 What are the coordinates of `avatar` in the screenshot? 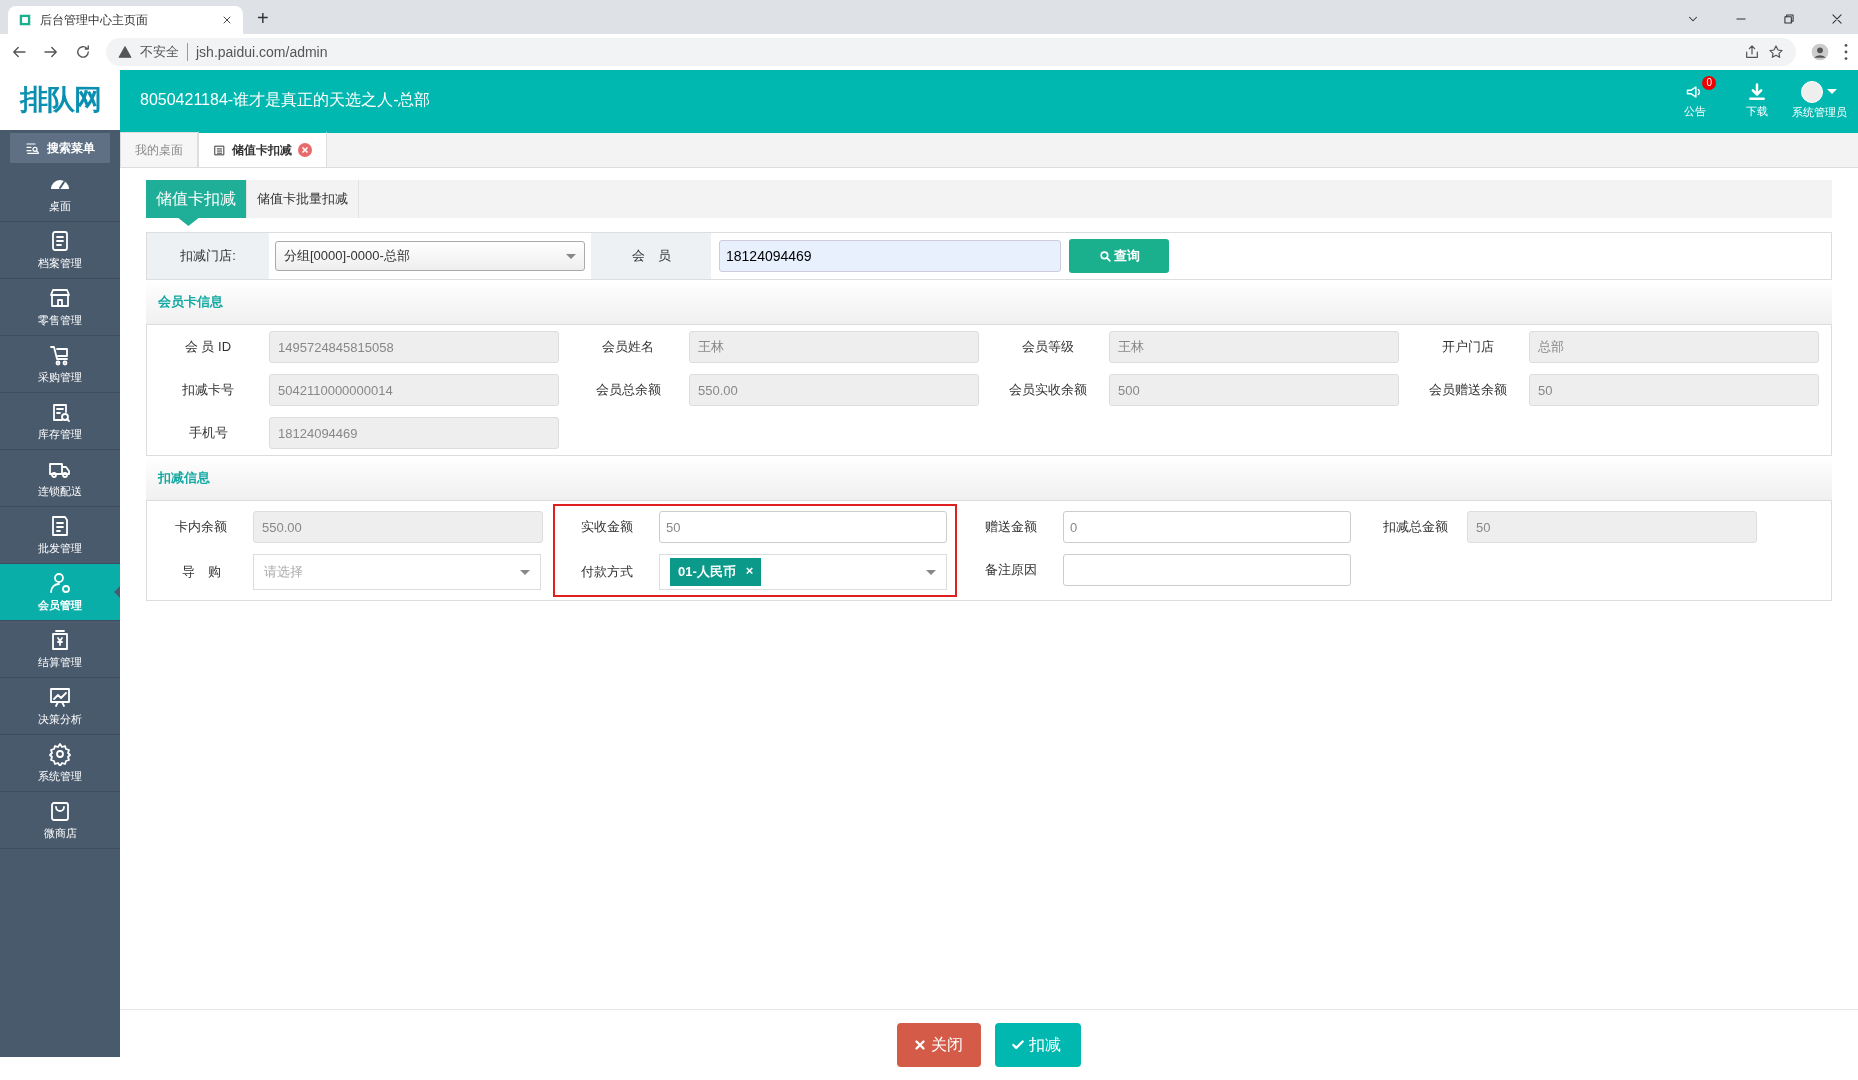 It's located at (1812, 91).